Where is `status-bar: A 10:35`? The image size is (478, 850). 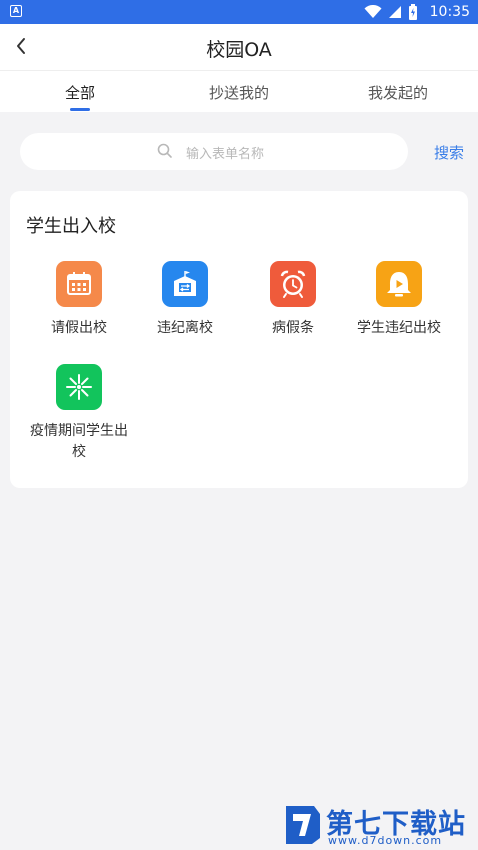 status-bar: A 10:35 is located at coordinates (239, 12).